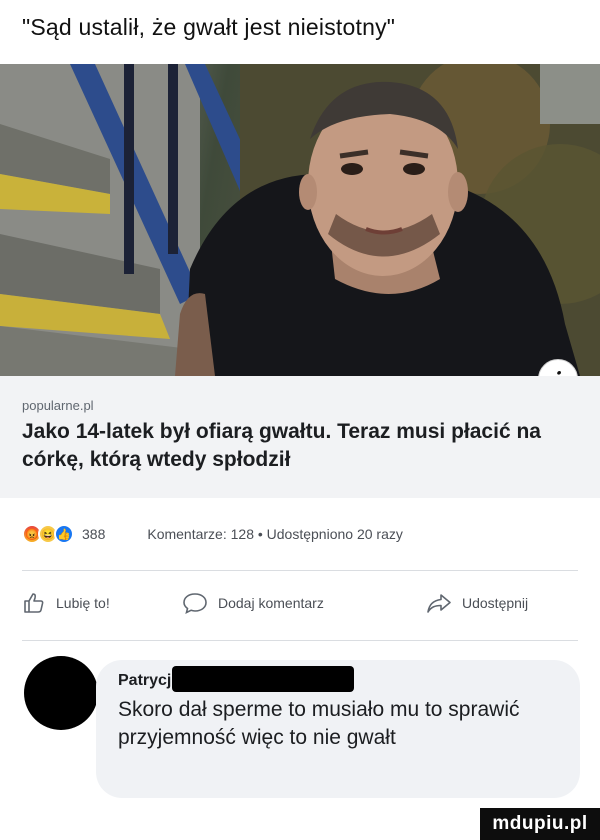 This screenshot has height=840, width=600. What do you see at coordinates (34, 603) in the screenshot?
I see `thumbs-up-icon` at bounding box center [34, 603].